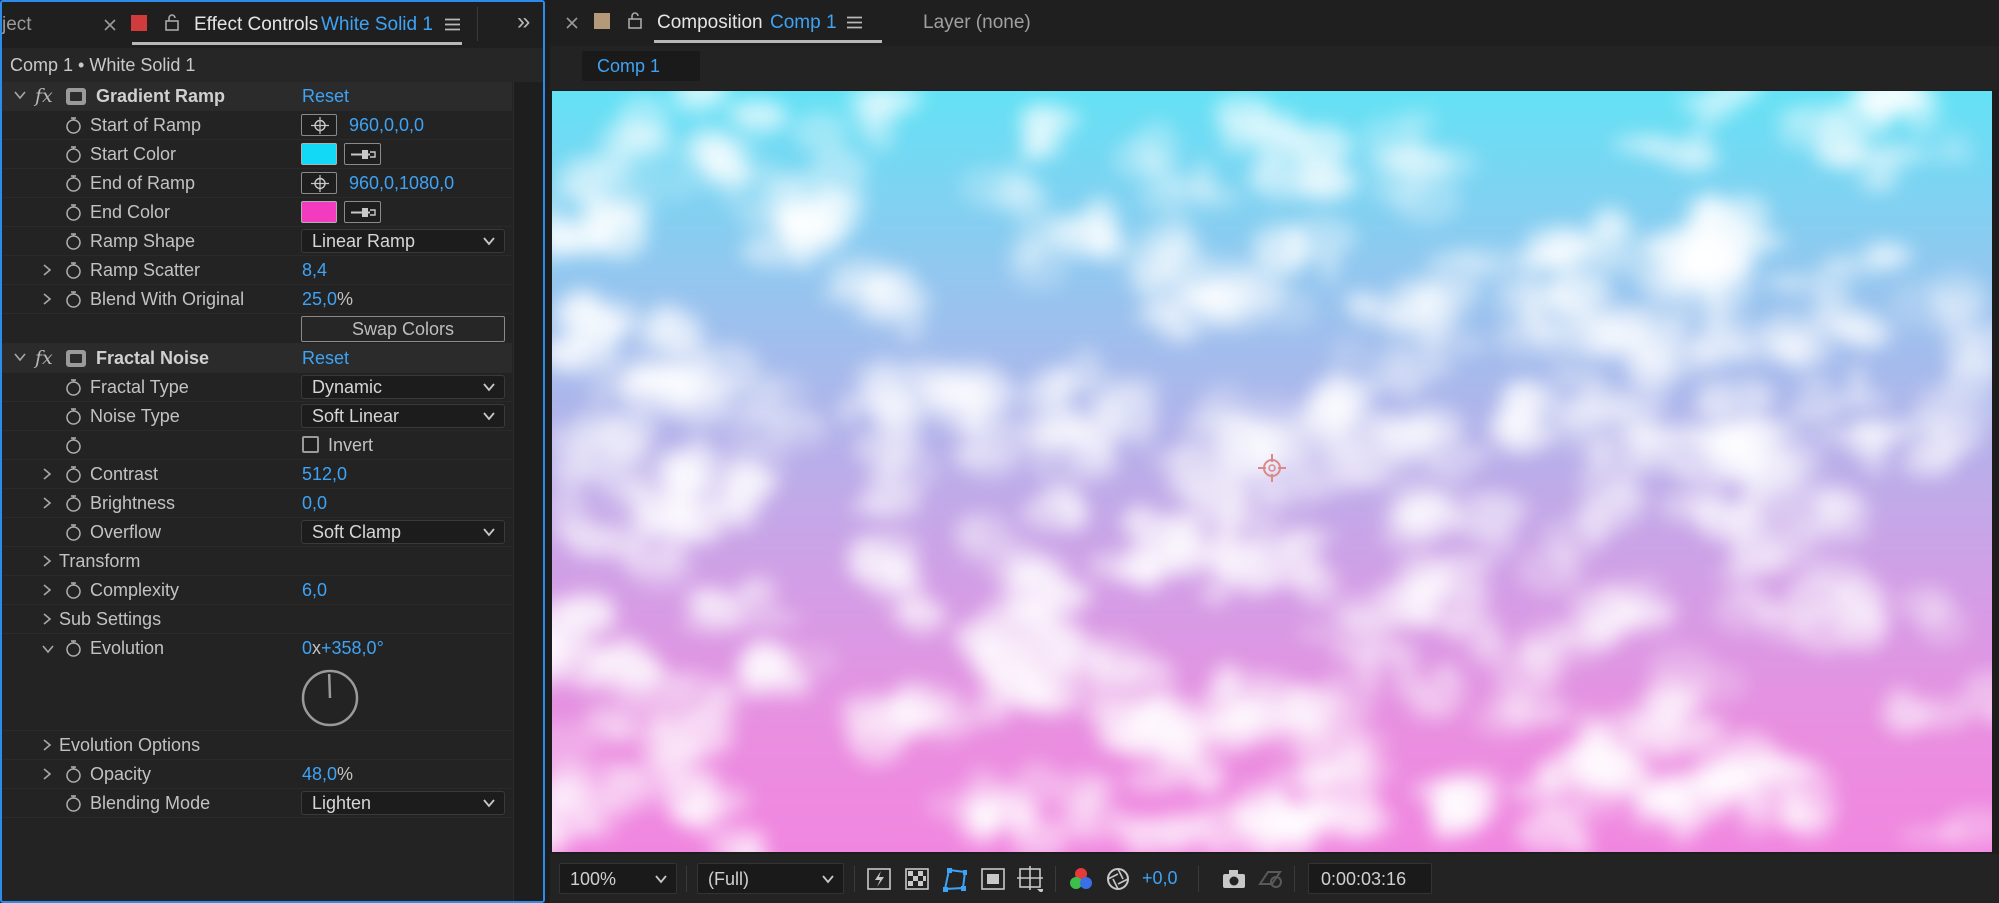 This screenshot has height=903, width=1999. Describe the element at coordinates (403, 803) in the screenshot. I see `blending-mode-dropdown: Lighten` at that location.